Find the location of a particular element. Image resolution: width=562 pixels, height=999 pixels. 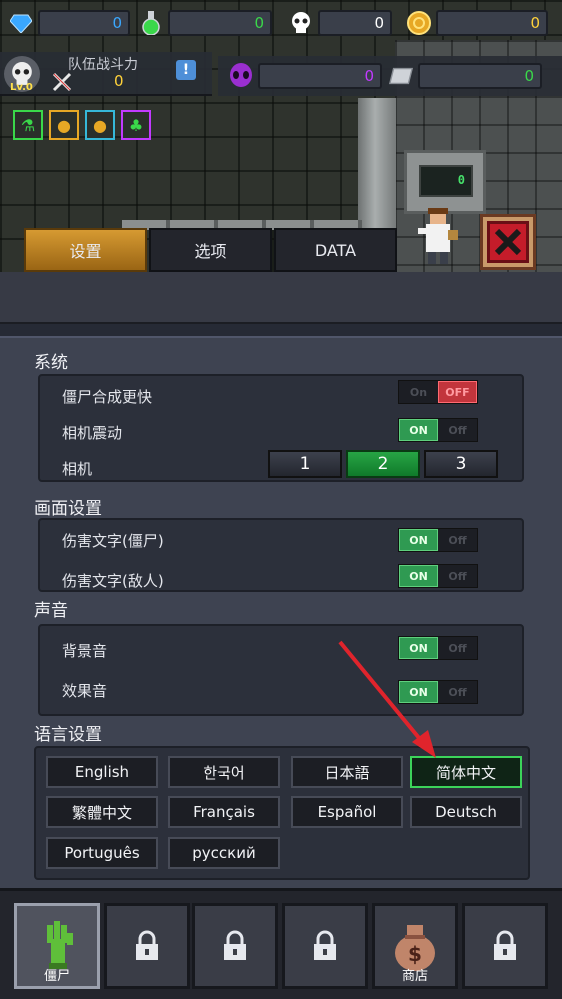

lab-machine: 0 is located at coordinates (445, 182).